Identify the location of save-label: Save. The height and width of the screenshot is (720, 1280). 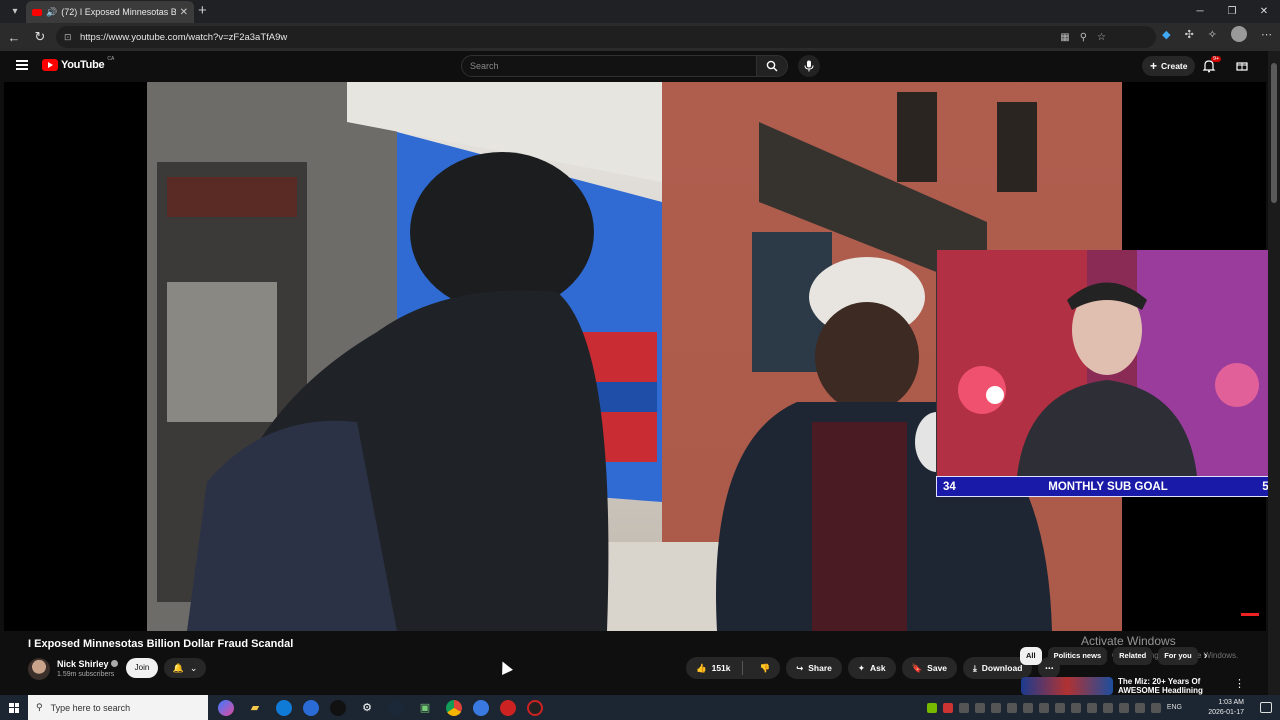
(937, 668).